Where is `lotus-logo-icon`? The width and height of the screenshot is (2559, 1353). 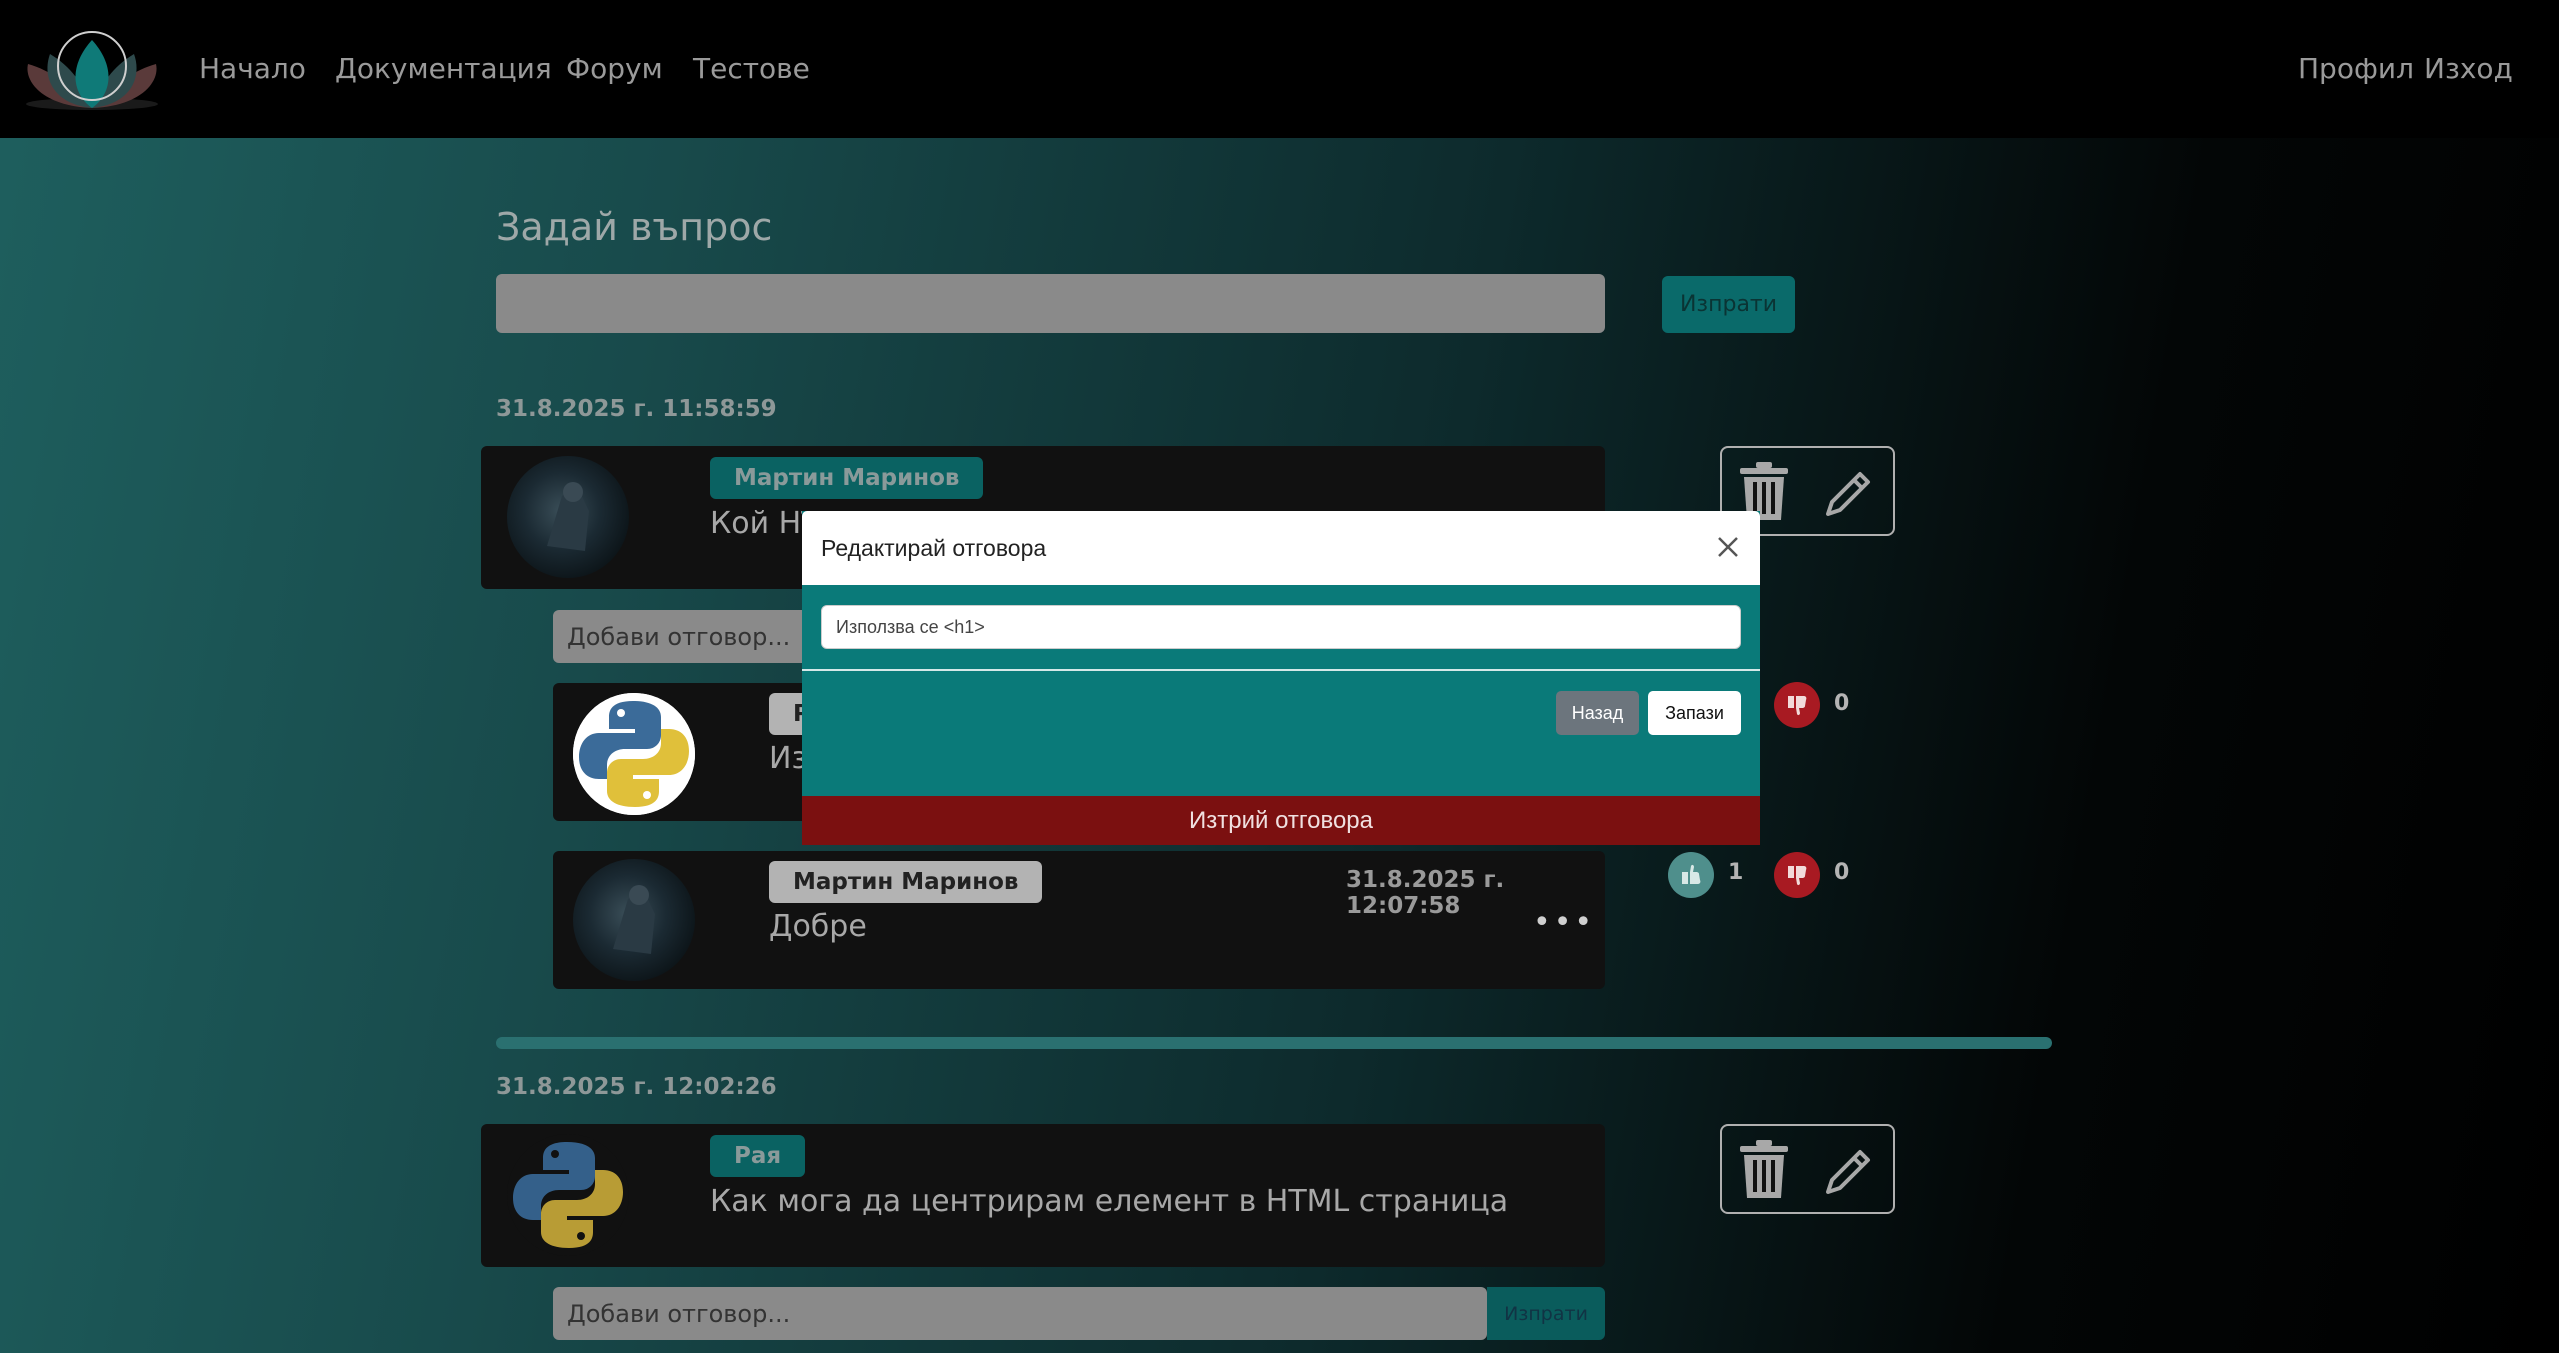 lotus-logo-icon is located at coordinates (92, 70).